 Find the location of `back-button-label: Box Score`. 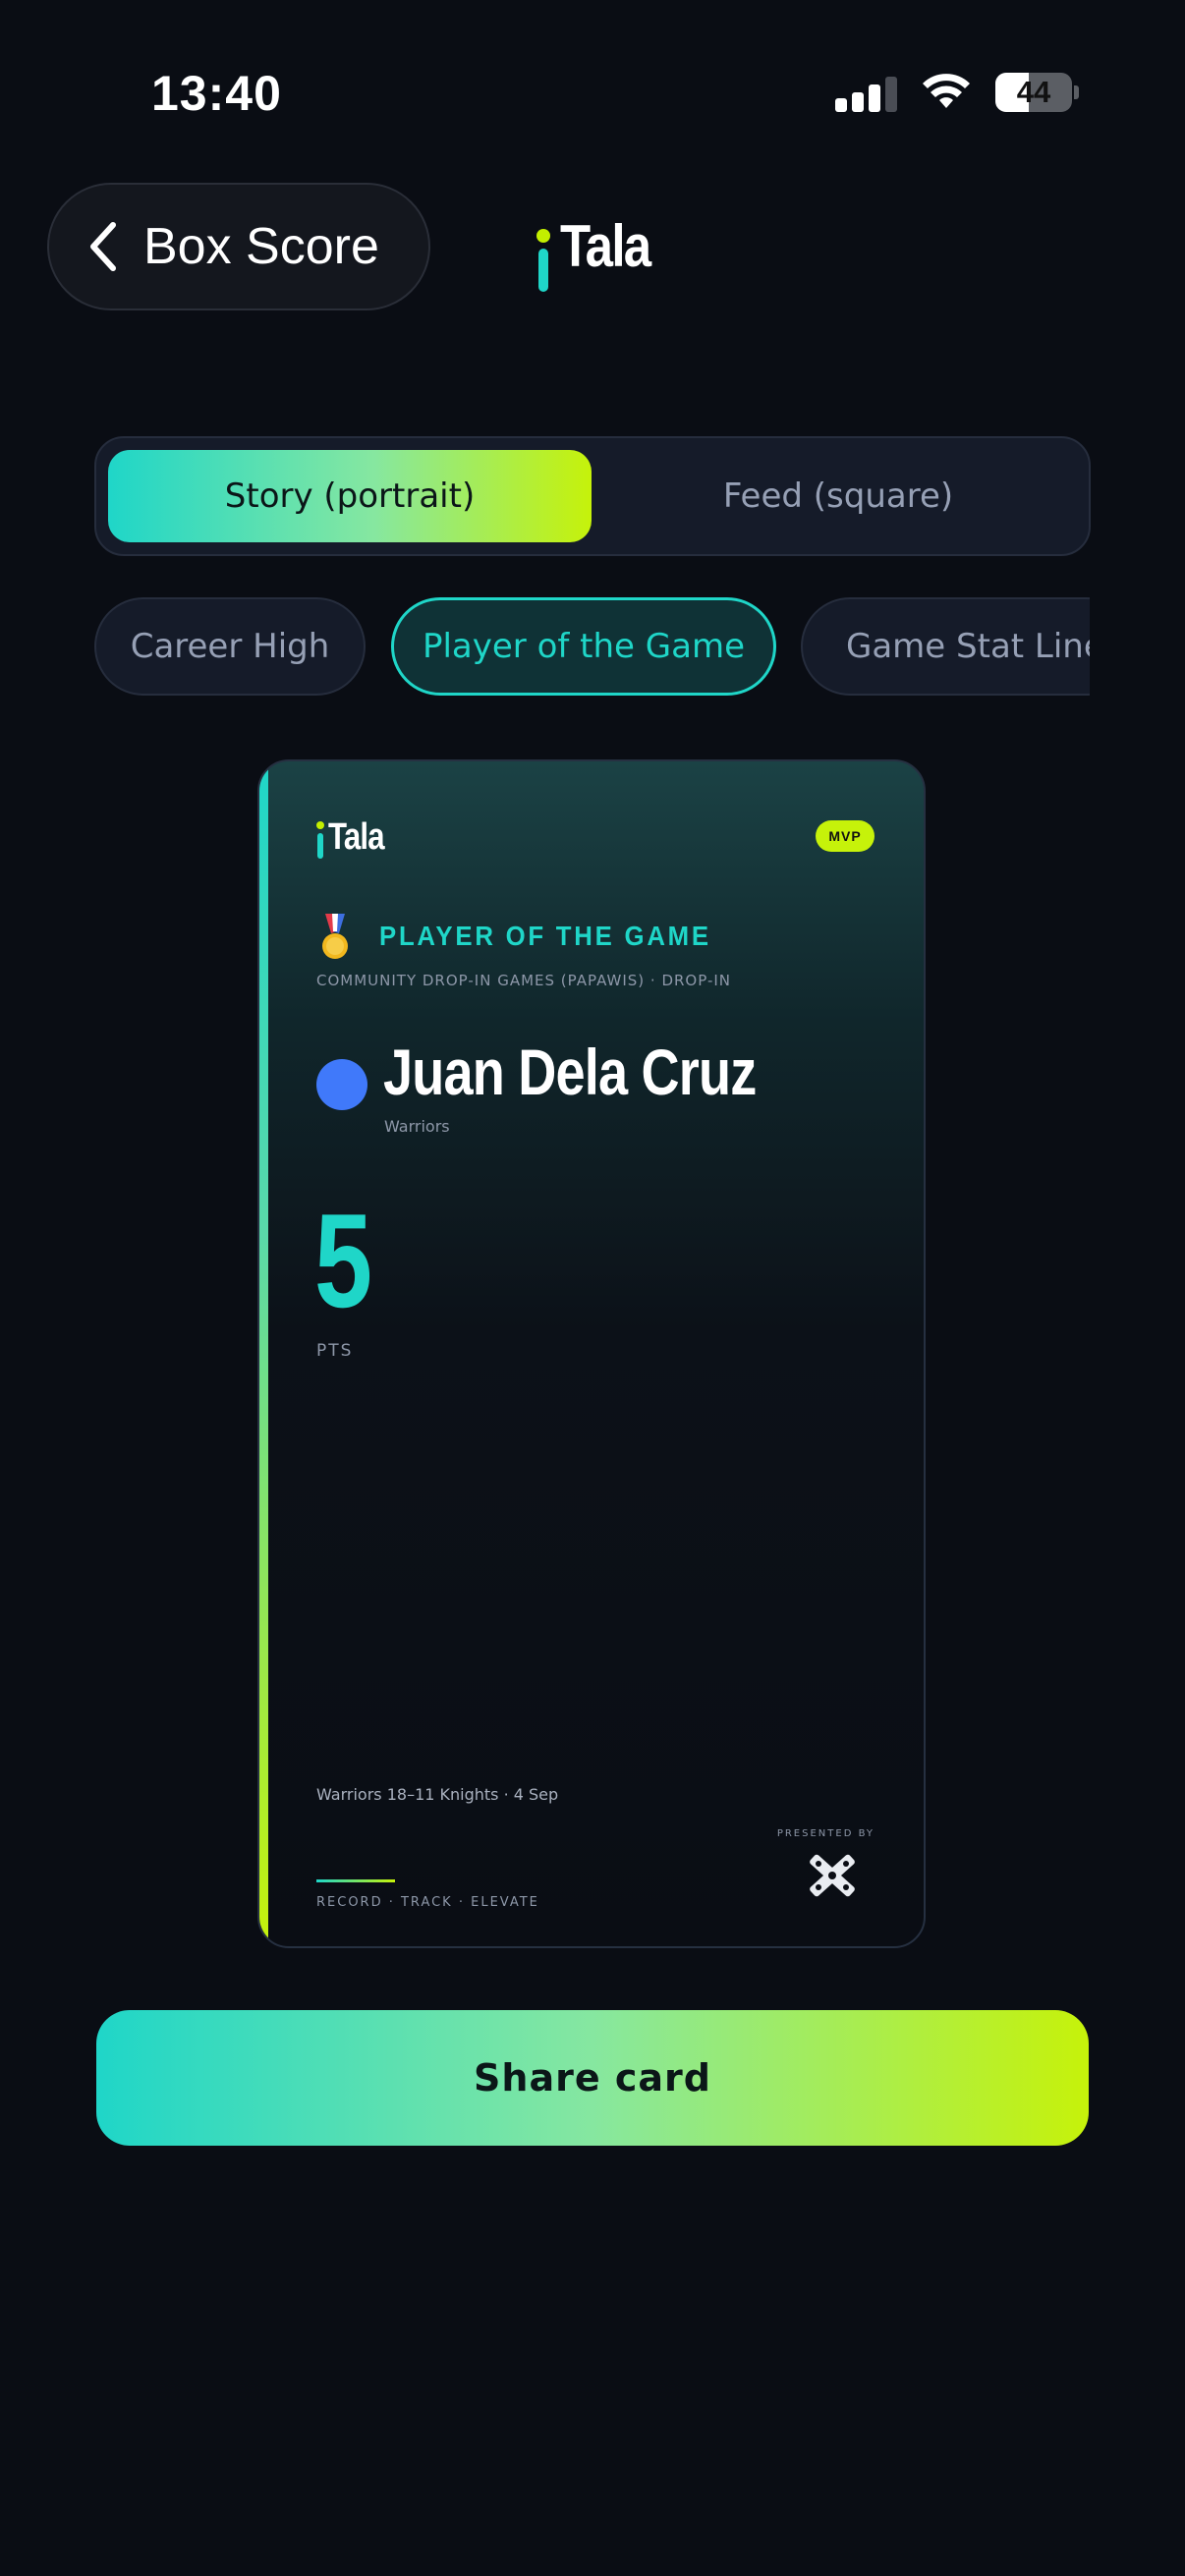

back-button-label: Box Score is located at coordinates (261, 246).